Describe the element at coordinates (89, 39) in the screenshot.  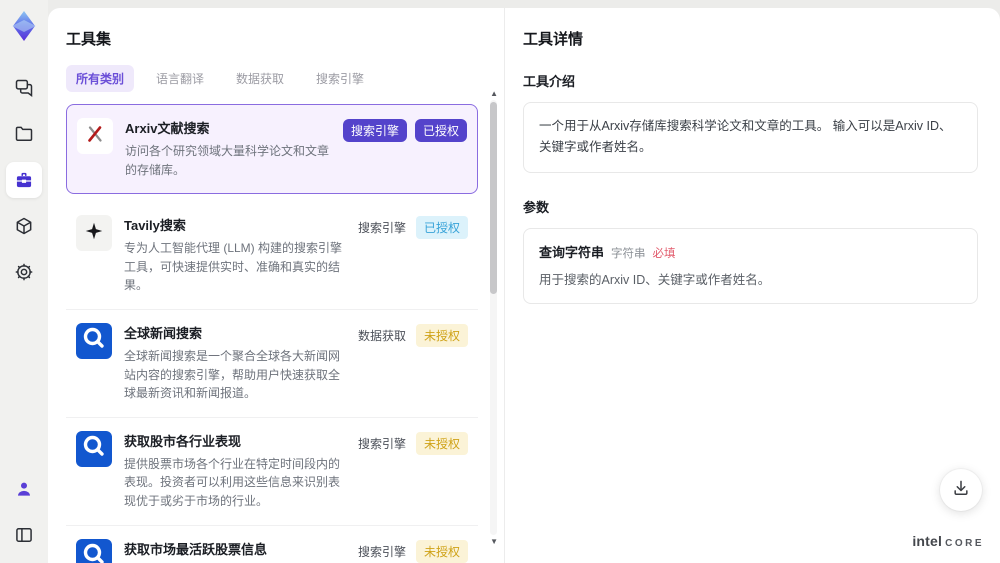
I see `page-title: 工具集` at that location.